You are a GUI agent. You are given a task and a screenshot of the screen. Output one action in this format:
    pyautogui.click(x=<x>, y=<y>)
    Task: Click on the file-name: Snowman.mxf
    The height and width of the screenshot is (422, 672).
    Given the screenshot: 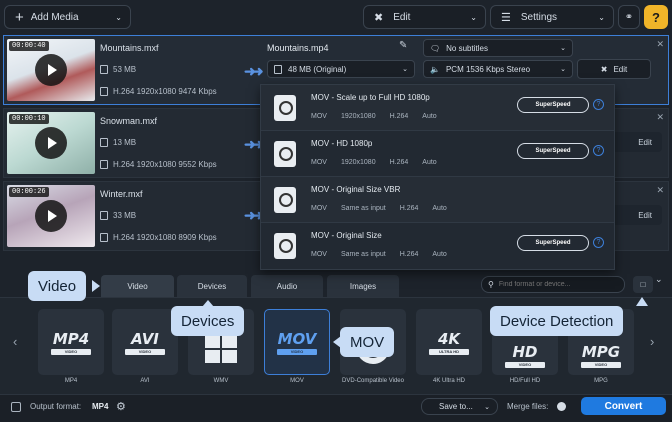 What is the action you would take?
    pyautogui.click(x=129, y=121)
    